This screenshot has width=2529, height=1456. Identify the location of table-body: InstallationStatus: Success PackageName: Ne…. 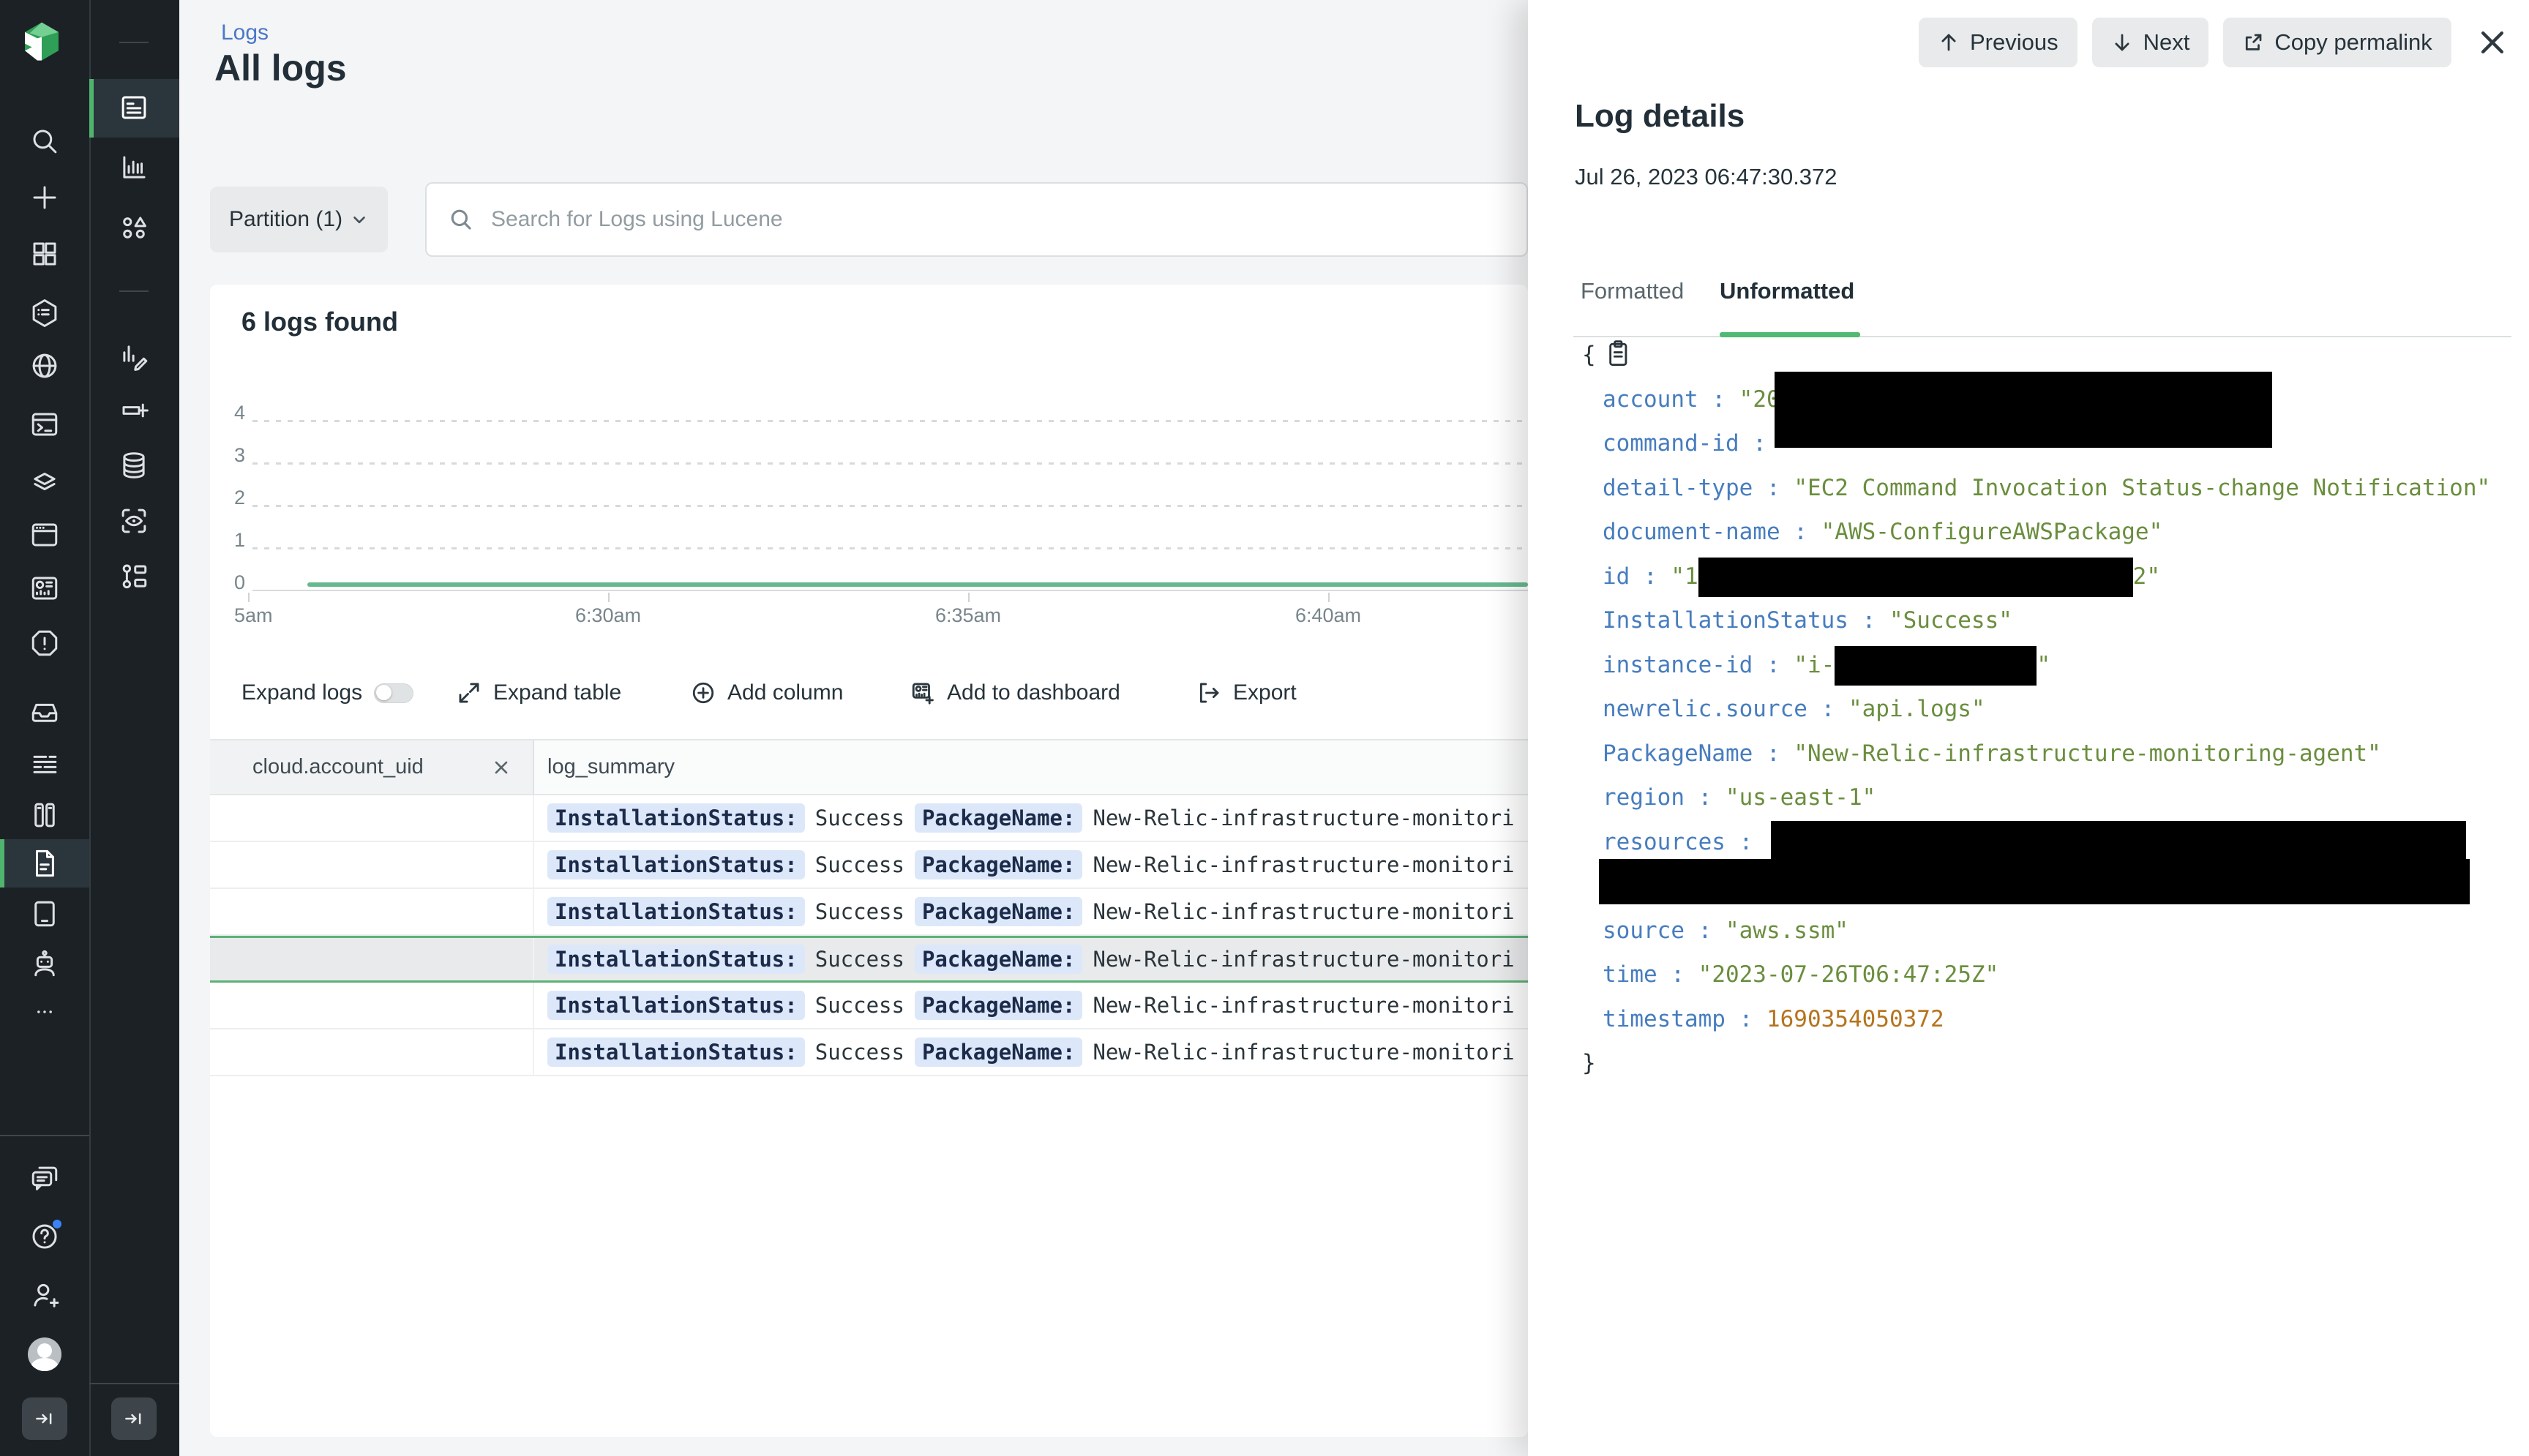
(869, 936).